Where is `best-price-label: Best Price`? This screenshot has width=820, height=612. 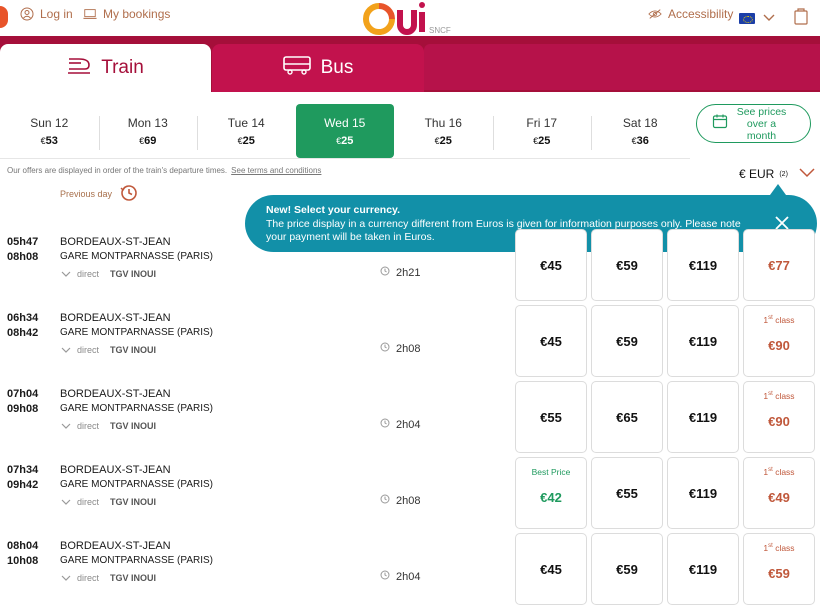 best-price-label: Best Price is located at coordinates (551, 472).